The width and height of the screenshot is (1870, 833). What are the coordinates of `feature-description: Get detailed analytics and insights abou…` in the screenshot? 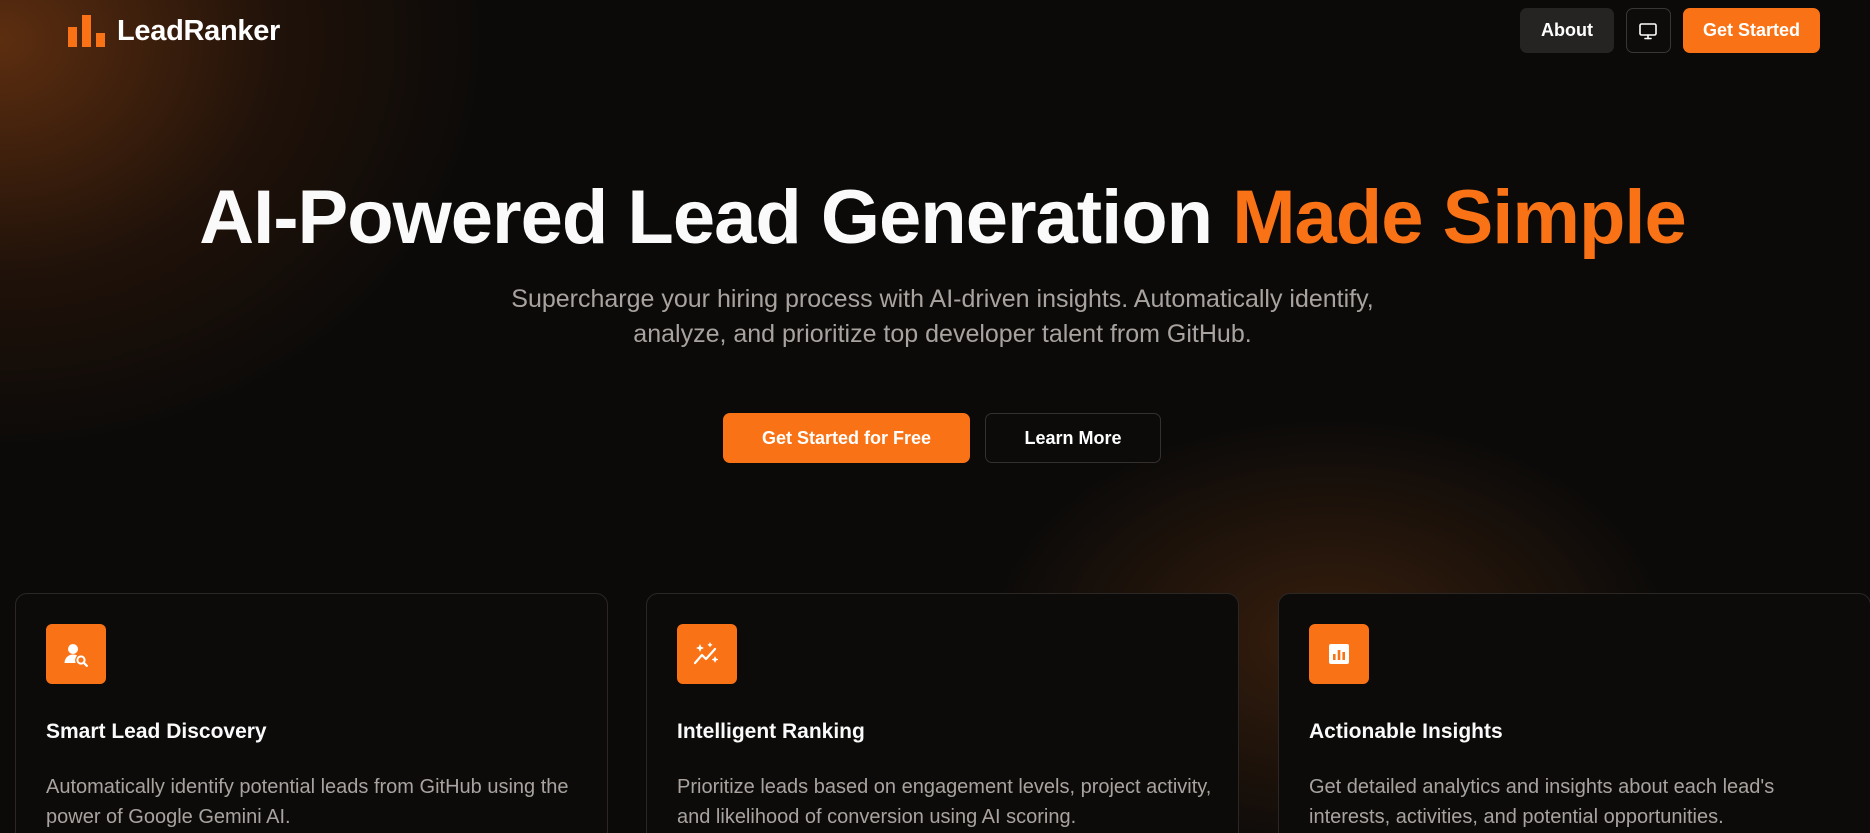 It's located at (1542, 802).